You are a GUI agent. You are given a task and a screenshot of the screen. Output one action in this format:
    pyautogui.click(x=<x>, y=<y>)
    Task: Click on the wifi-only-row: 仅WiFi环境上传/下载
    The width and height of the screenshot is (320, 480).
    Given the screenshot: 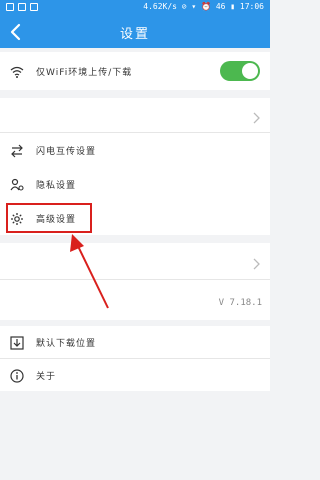 What is the action you would take?
    pyautogui.click(x=135, y=71)
    